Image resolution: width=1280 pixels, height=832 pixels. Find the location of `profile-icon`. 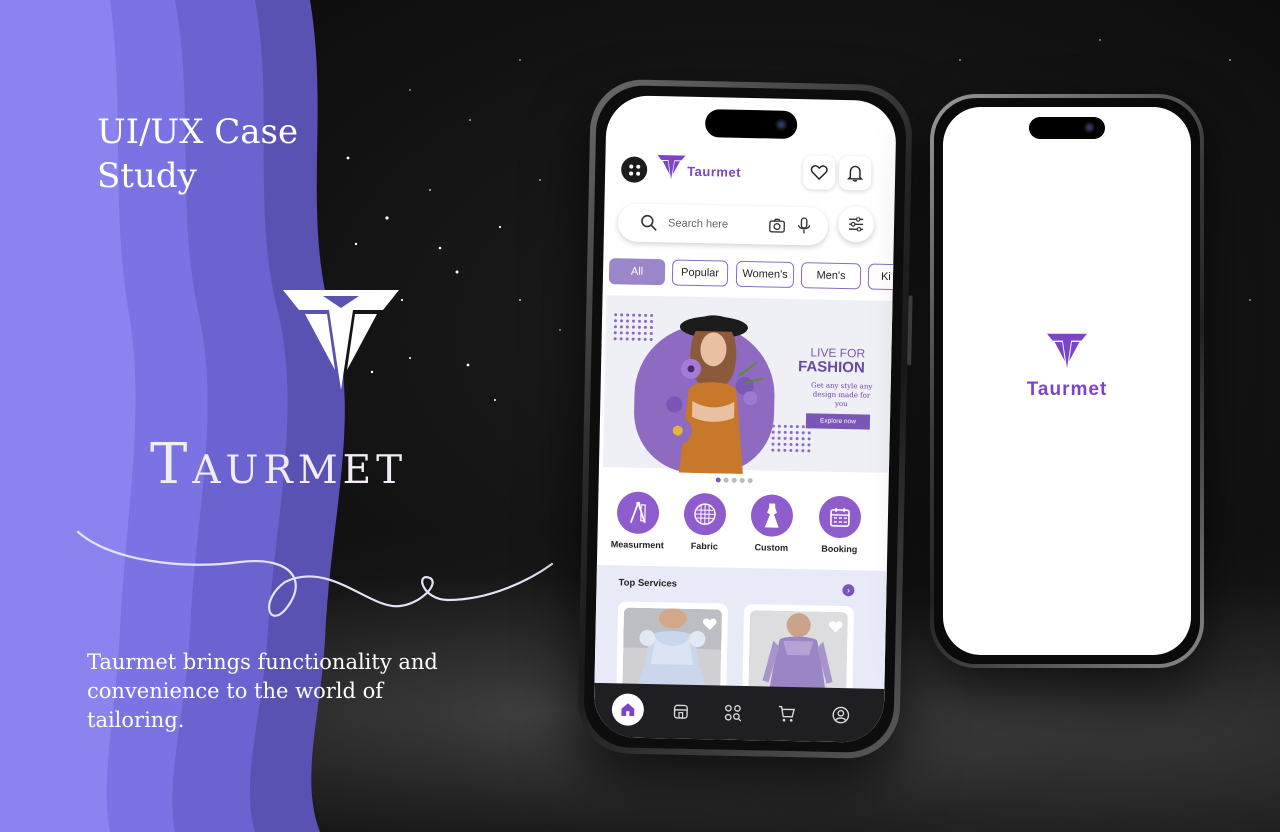

profile-icon is located at coordinates (841, 715).